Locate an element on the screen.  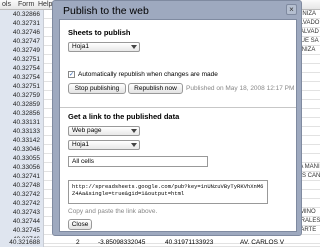
cell-latitude: 40.32859 is located at coordinates (22, 104).